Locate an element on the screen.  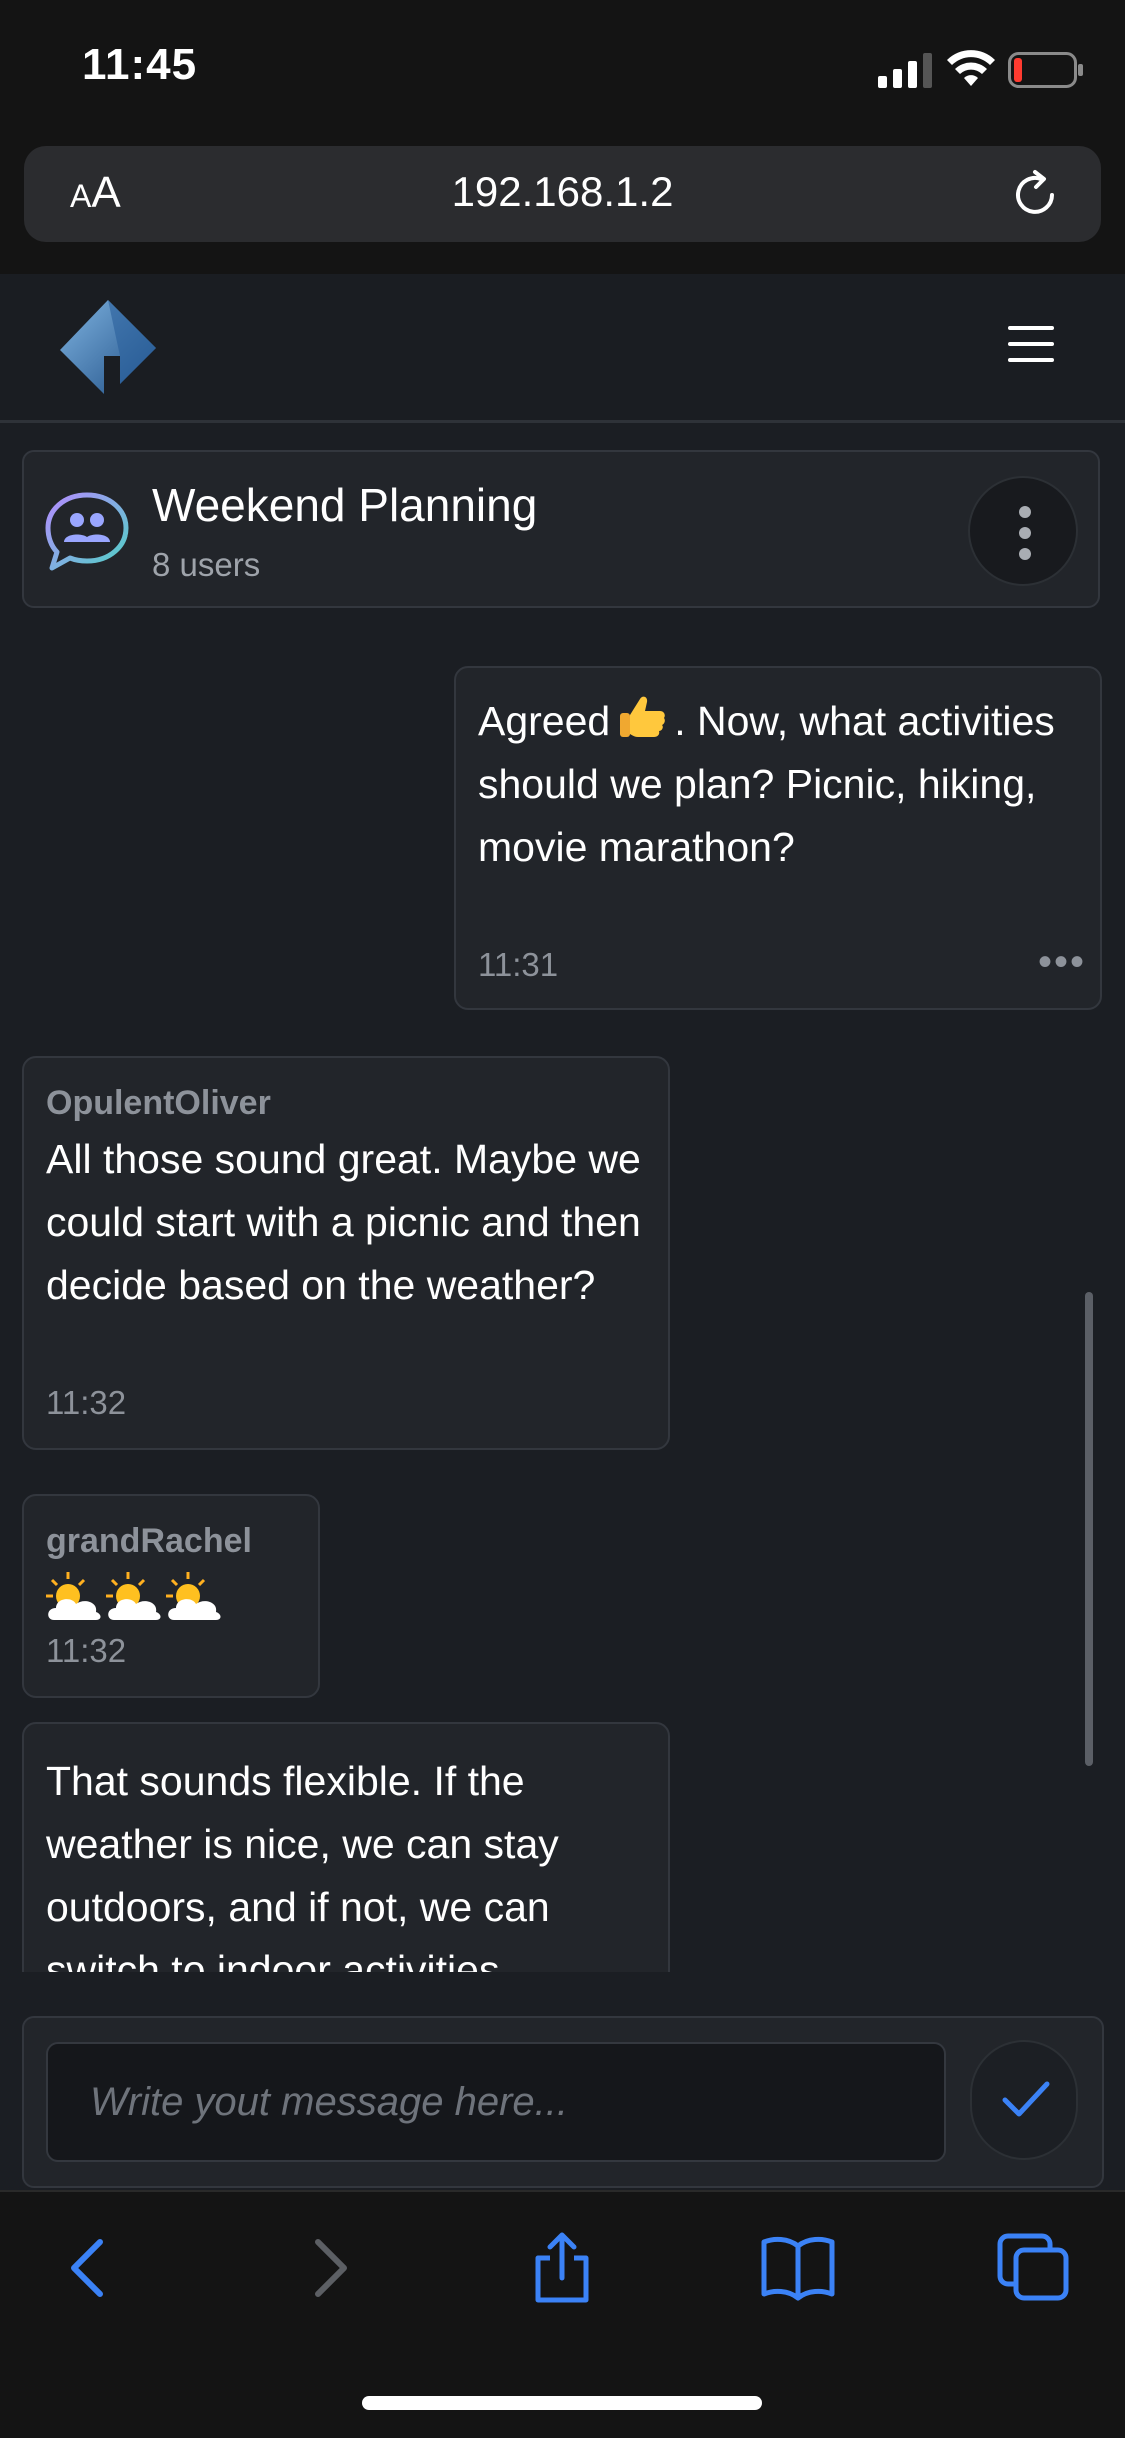
reload-icon is located at coordinates (1035, 195).